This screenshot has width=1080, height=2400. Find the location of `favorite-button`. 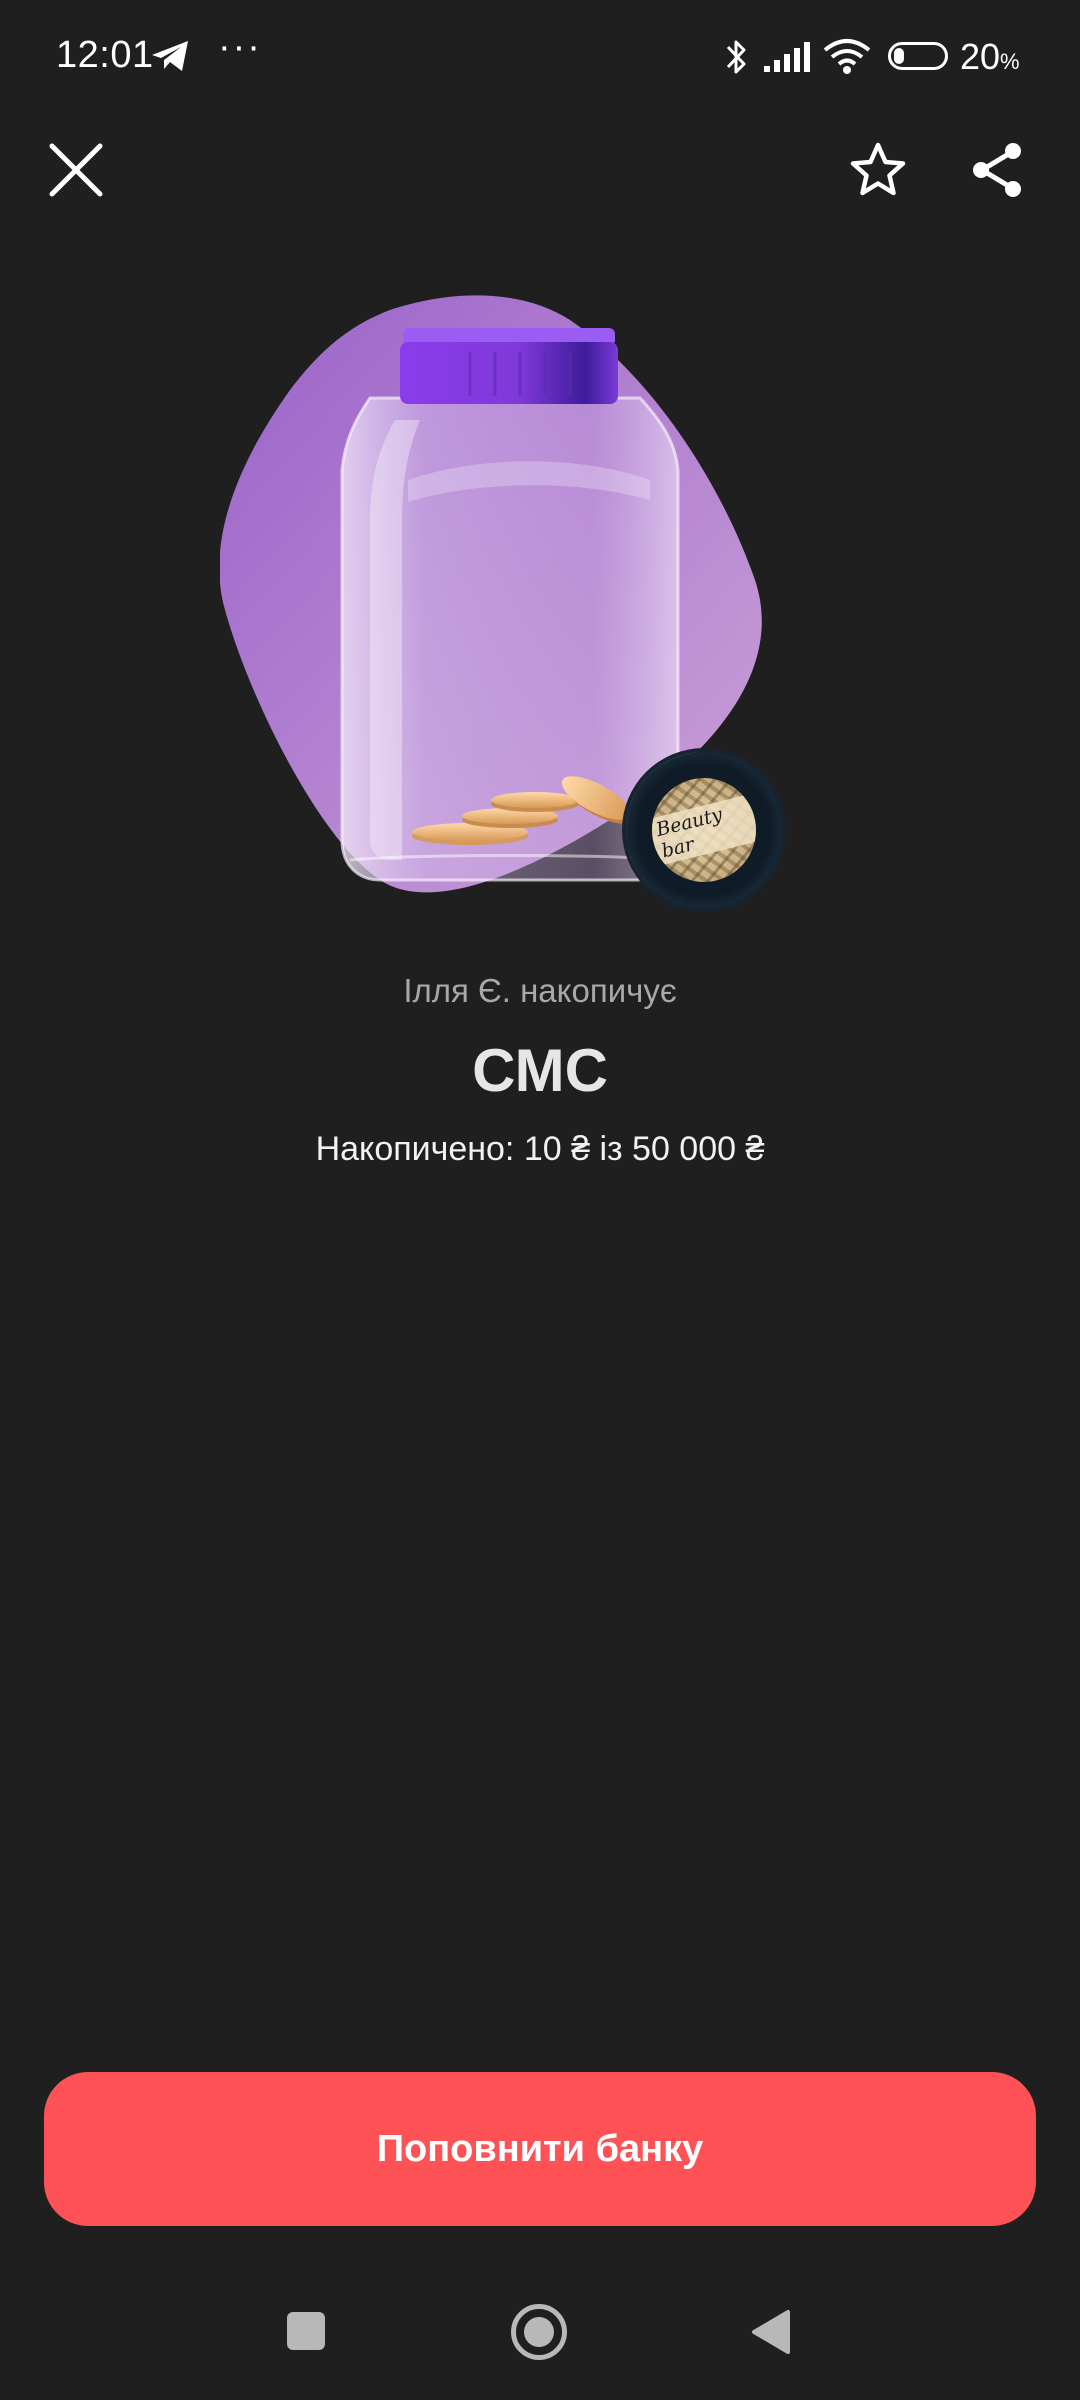

favorite-button is located at coordinates (878, 170).